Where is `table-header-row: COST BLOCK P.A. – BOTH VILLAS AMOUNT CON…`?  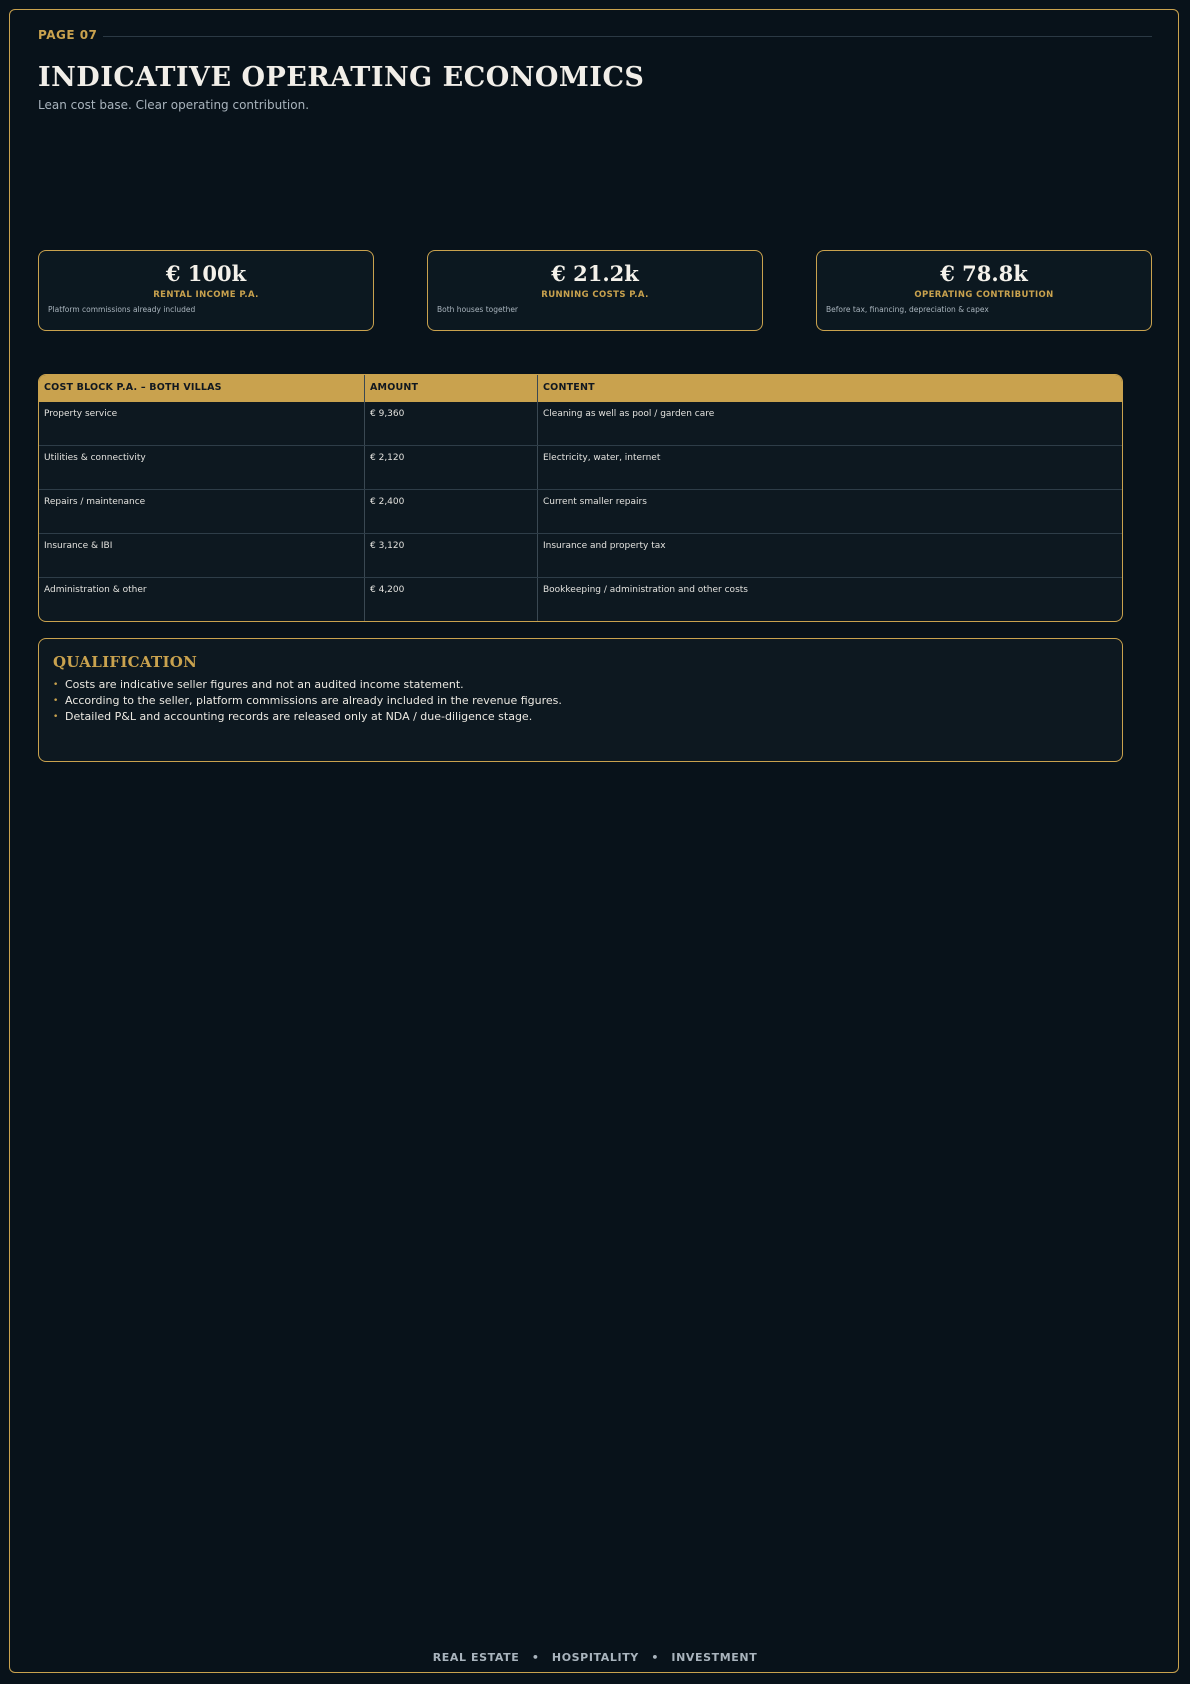
table-header-row: COST BLOCK P.A. – BOTH VILLAS AMOUNT CON… is located at coordinates (580, 388).